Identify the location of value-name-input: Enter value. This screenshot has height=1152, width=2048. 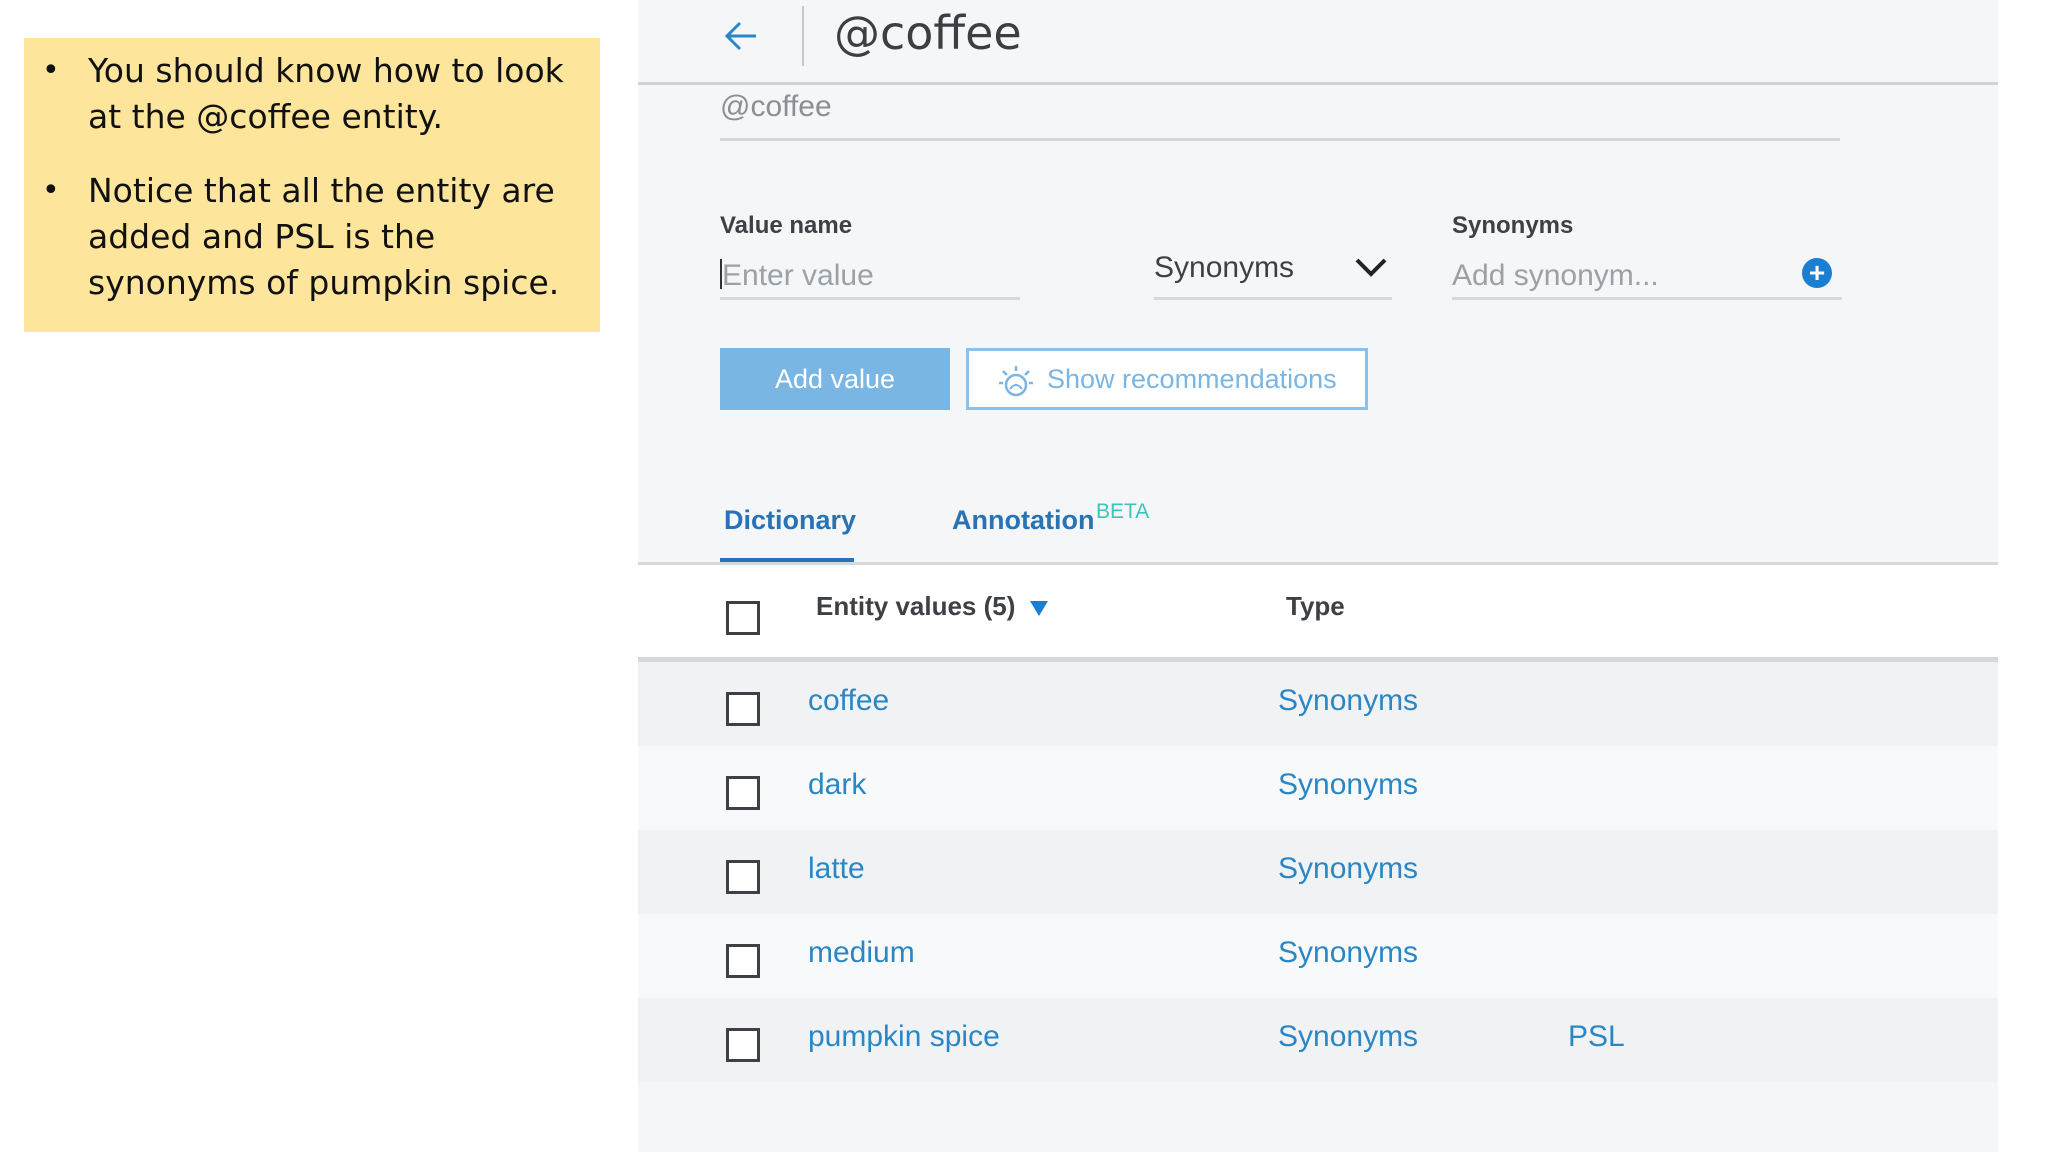
(870, 278).